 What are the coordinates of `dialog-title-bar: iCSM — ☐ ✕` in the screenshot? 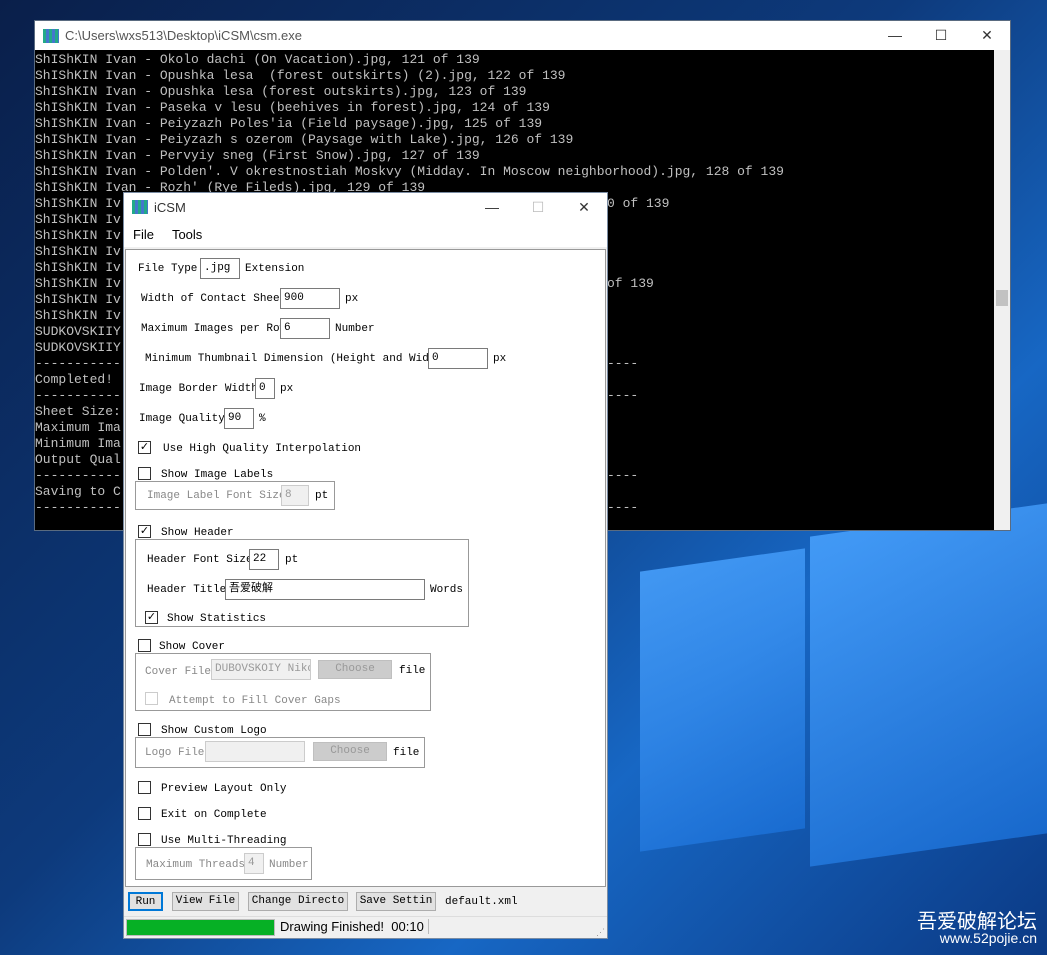 It's located at (365, 207).